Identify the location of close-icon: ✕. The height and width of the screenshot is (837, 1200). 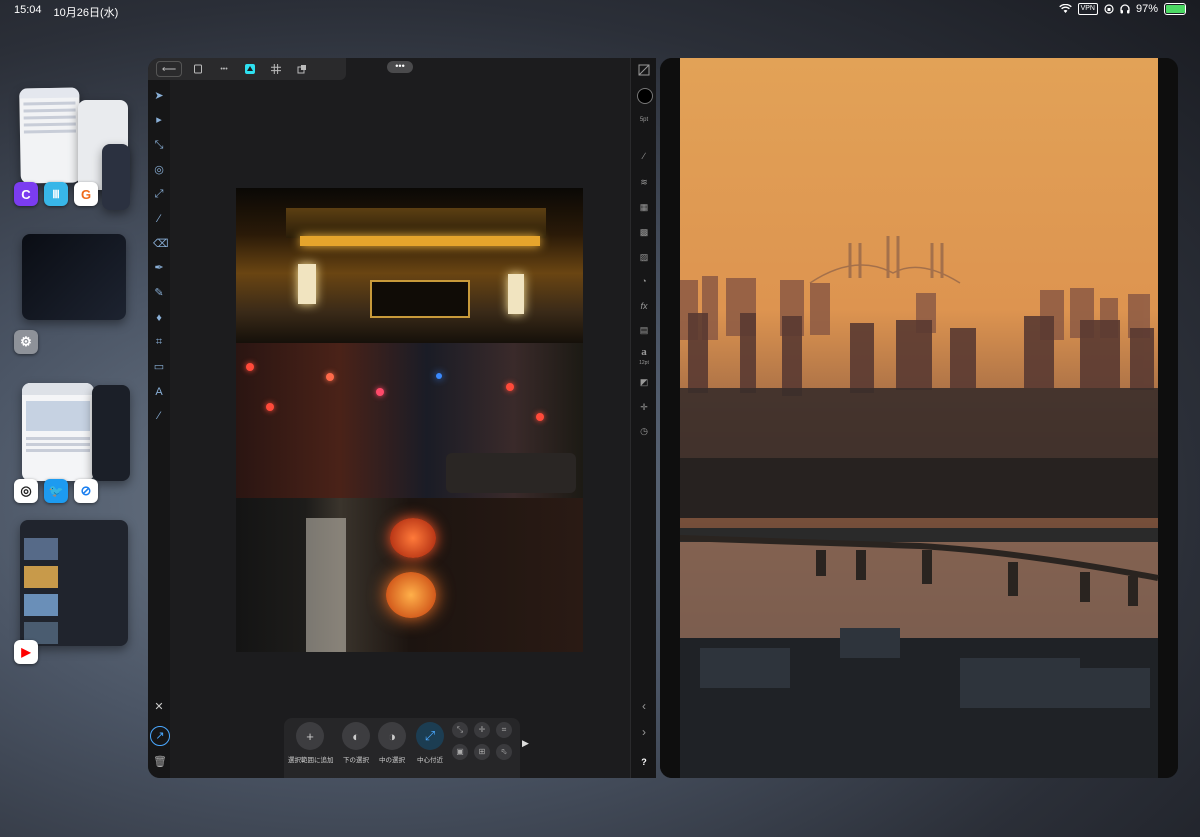
(159, 707).